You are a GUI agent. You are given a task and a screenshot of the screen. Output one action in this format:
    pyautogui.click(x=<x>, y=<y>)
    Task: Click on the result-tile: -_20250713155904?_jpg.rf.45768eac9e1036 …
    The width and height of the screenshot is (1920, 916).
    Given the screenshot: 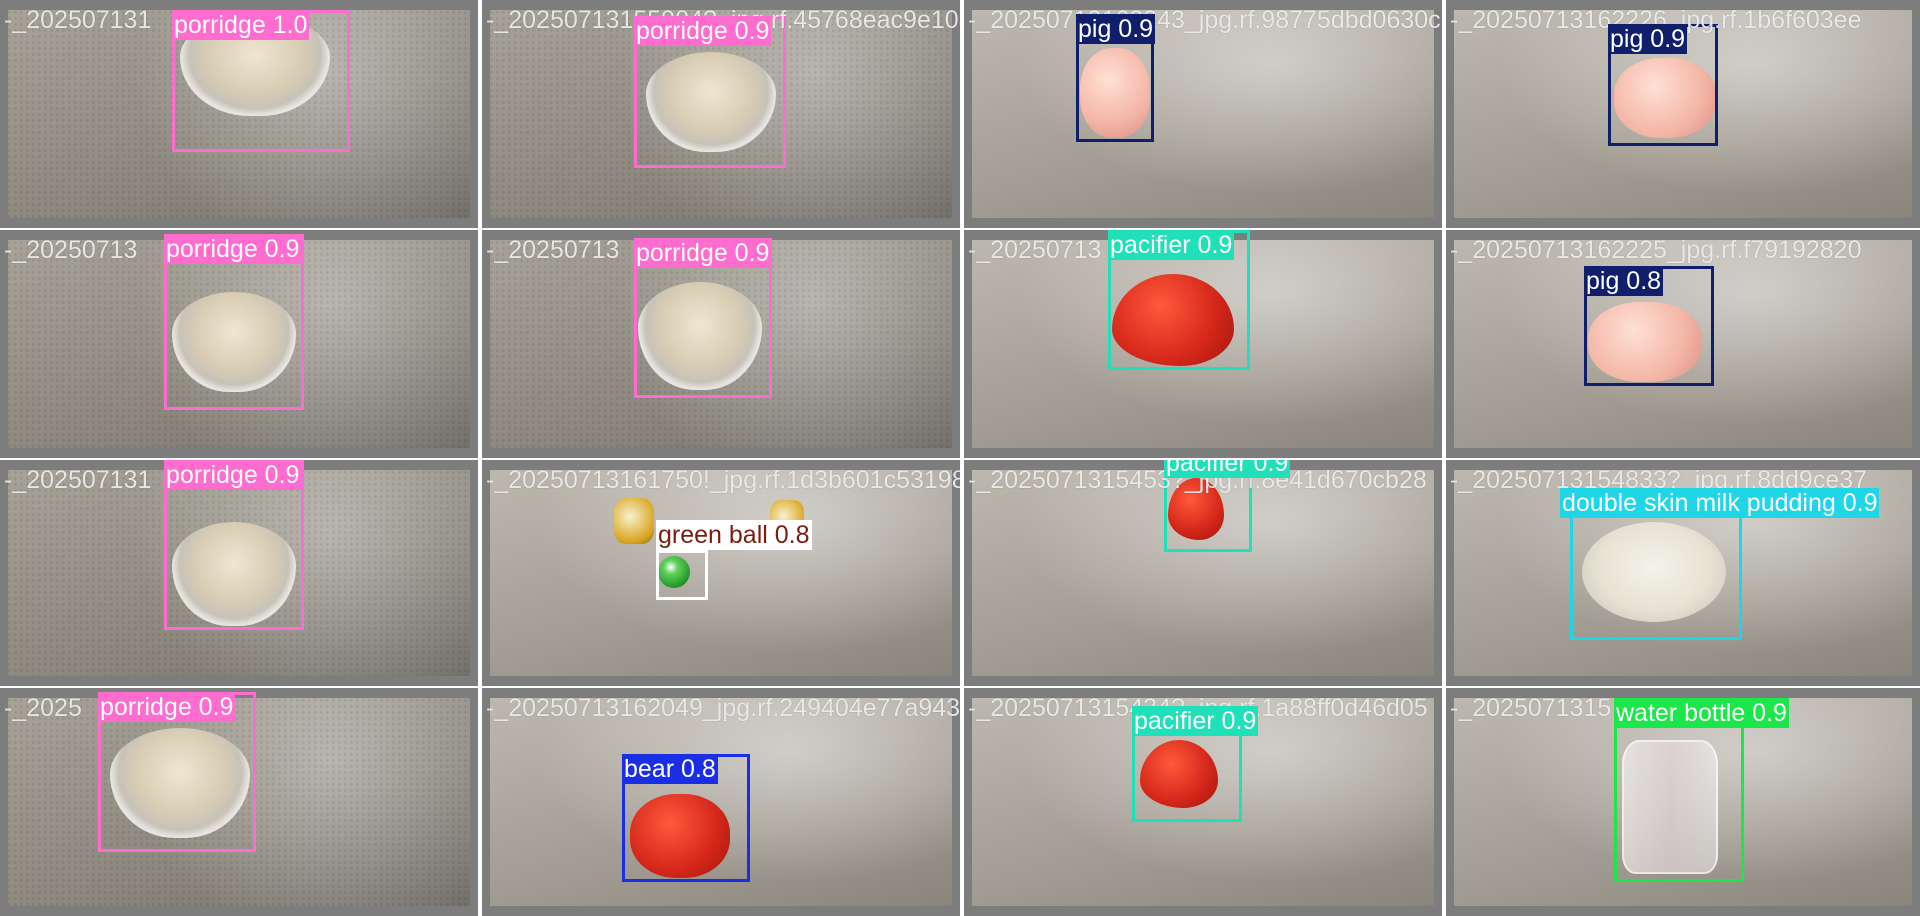 What is the action you would take?
    pyautogui.click(x=721, y=114)
    